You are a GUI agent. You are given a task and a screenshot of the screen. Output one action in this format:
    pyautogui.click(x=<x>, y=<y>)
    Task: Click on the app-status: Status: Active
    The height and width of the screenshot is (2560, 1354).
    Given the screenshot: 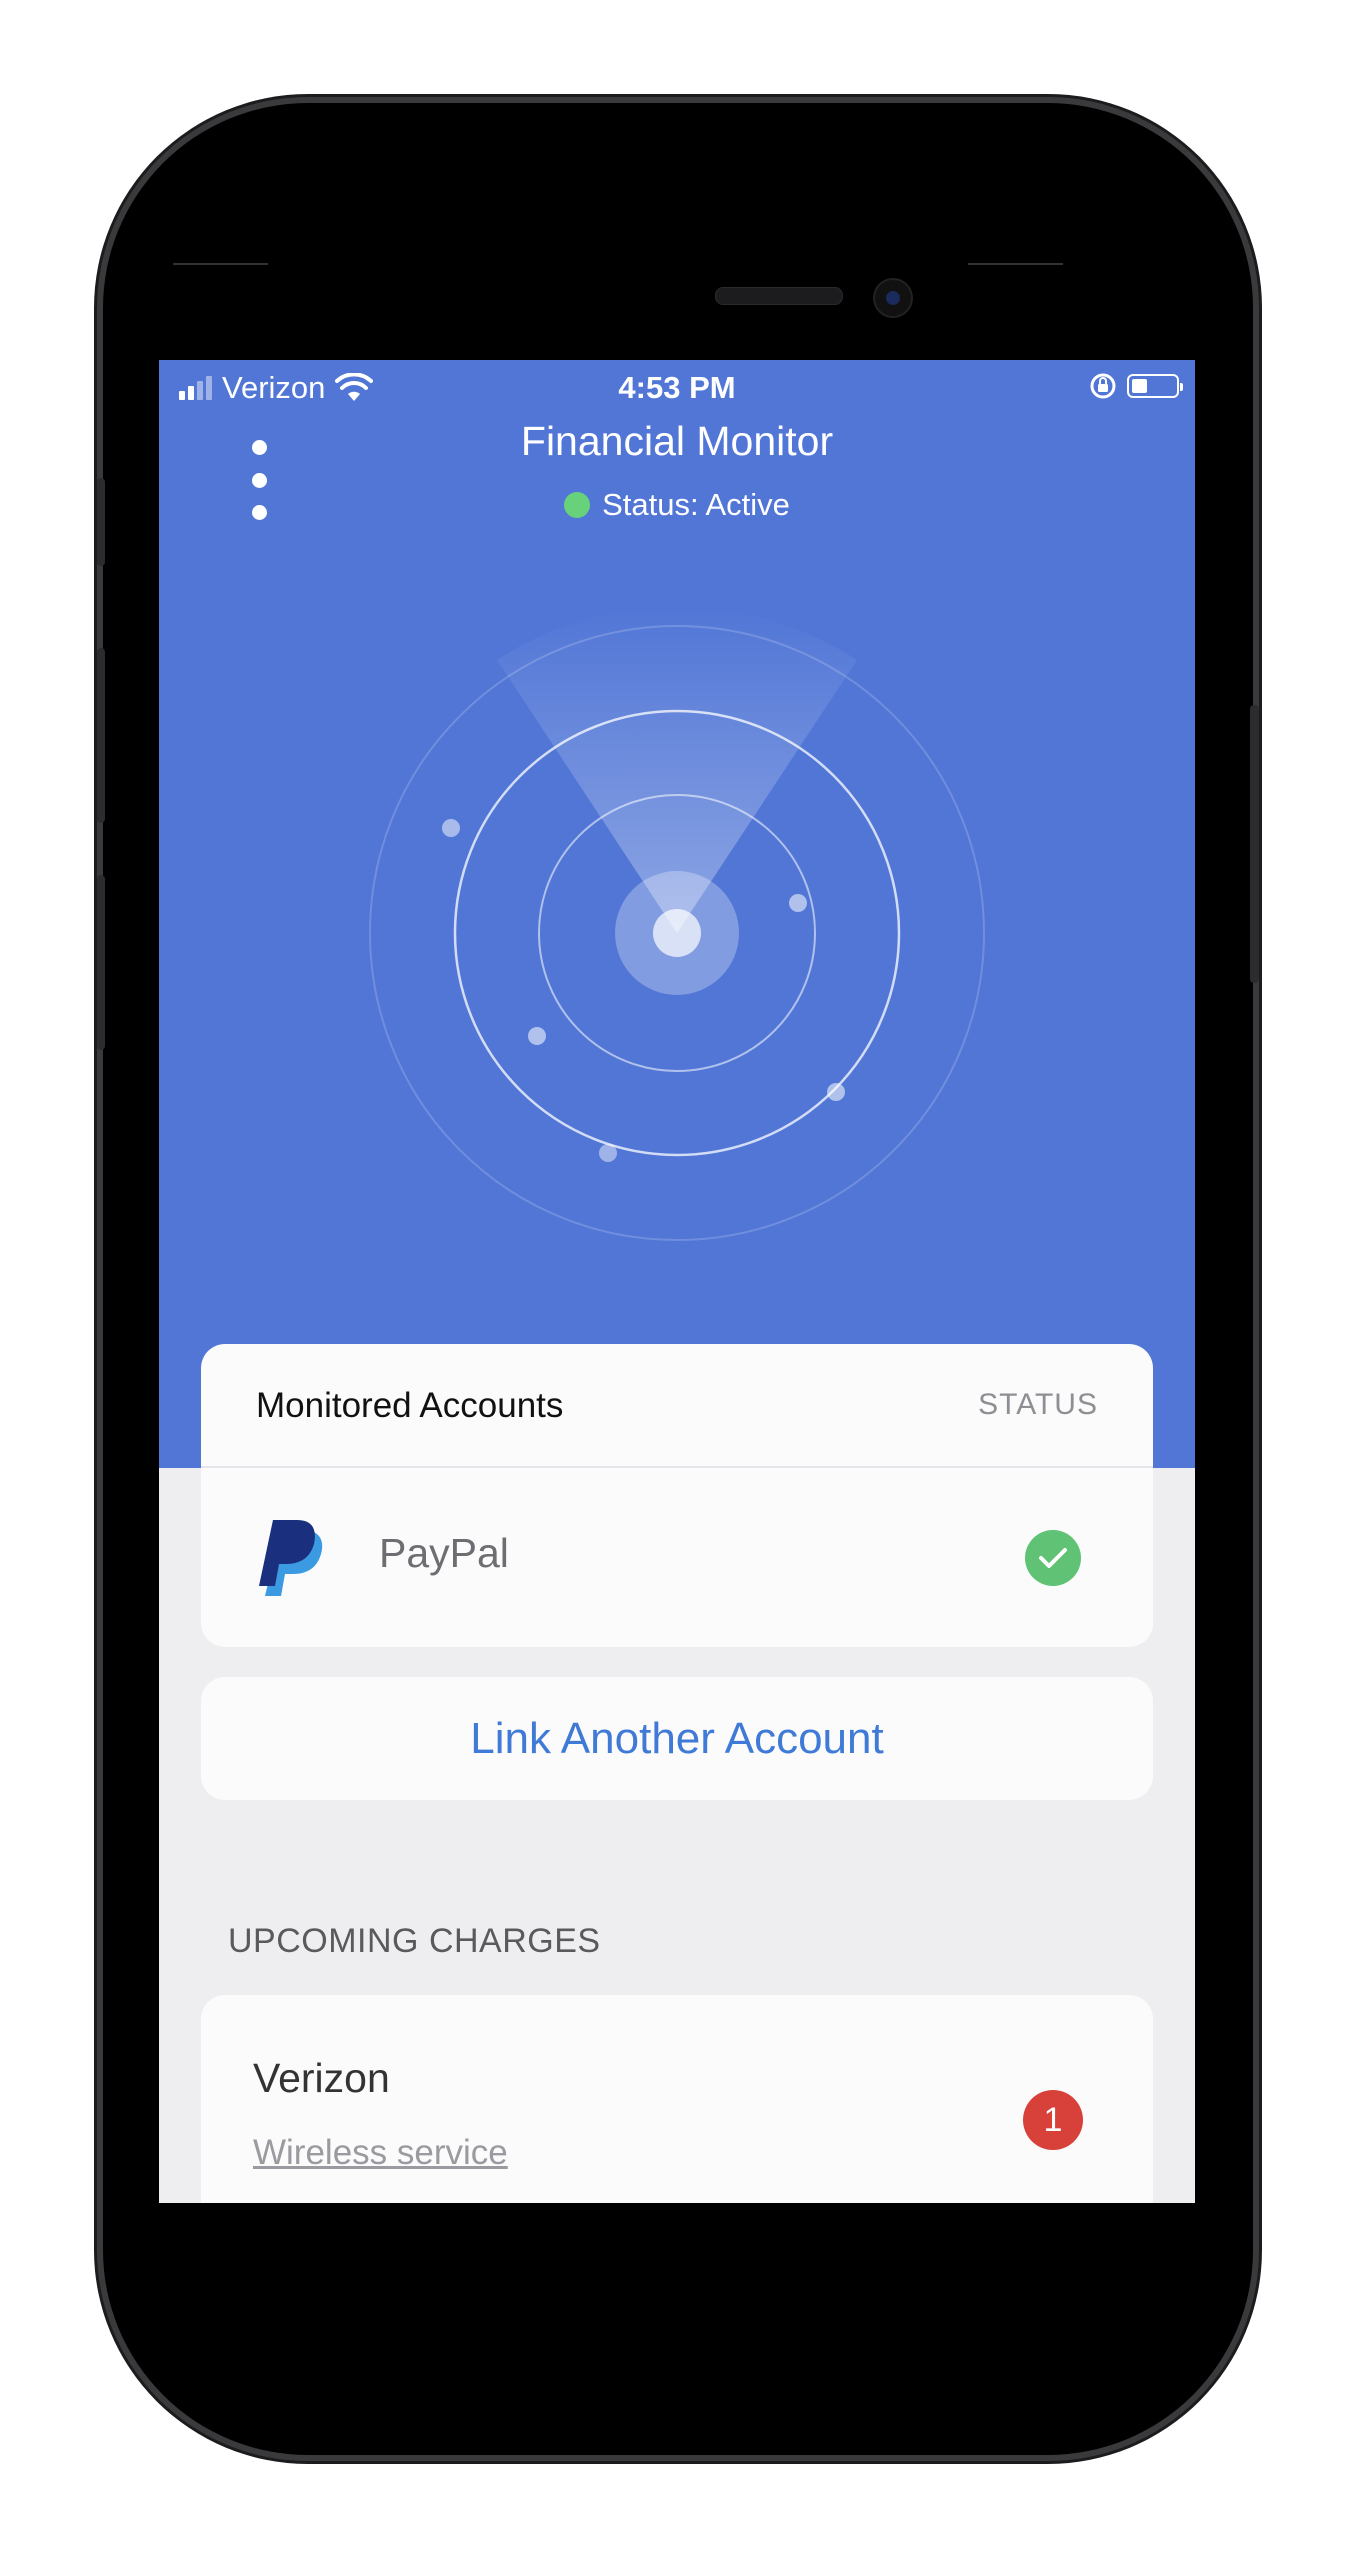 What is the action you would take?
    pyautogui.click(x=677, y=505)
    